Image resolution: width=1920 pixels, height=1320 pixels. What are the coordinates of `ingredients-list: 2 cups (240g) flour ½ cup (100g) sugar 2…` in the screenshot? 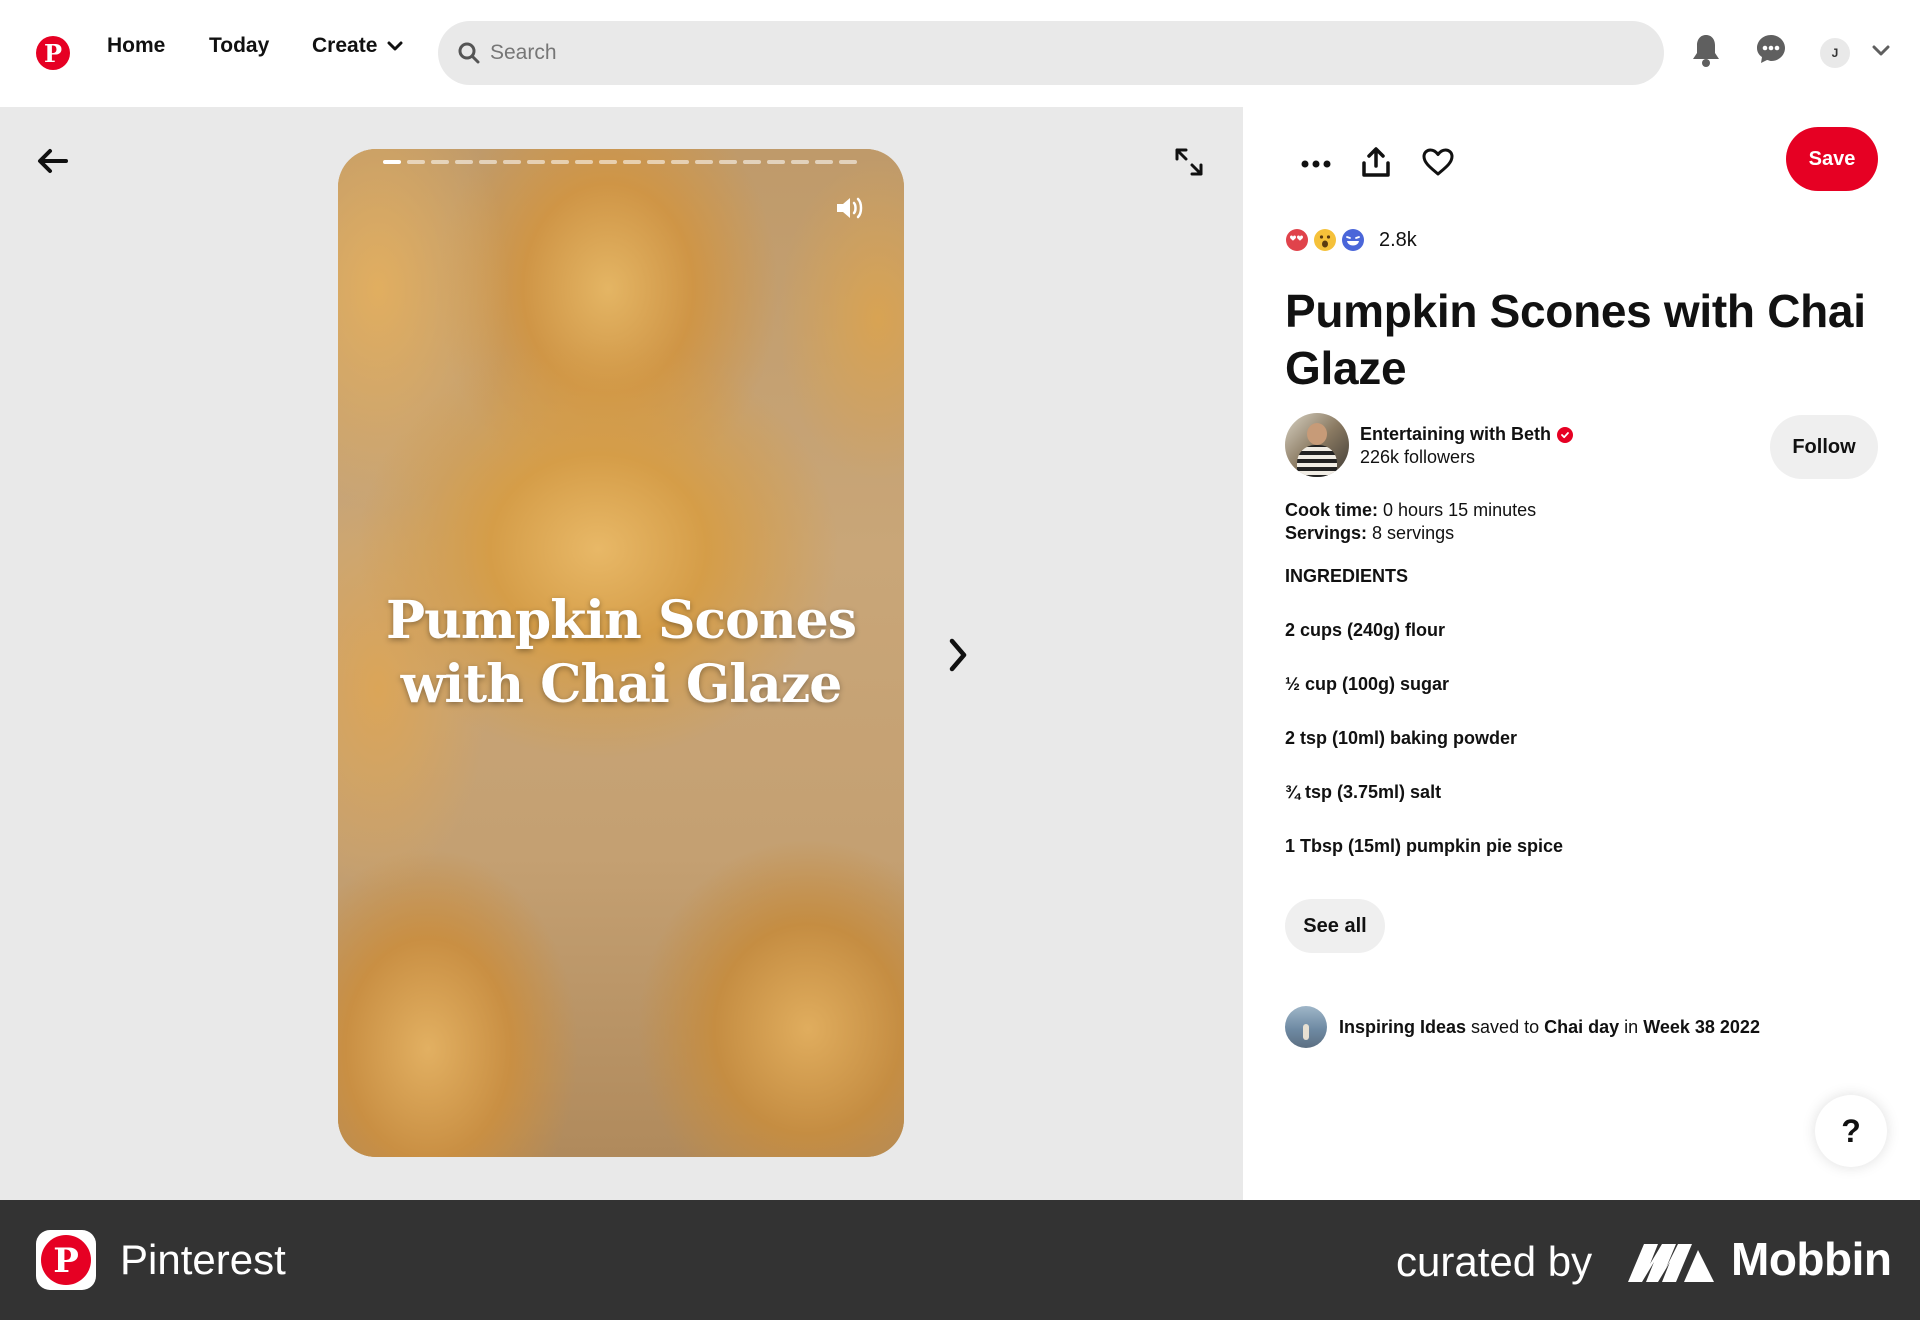 It's located at (1424, 755).